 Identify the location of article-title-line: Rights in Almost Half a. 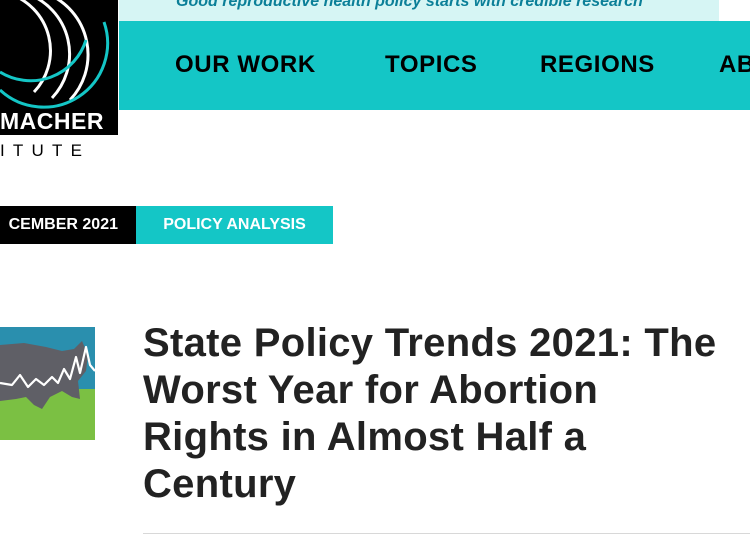
(365, 437).